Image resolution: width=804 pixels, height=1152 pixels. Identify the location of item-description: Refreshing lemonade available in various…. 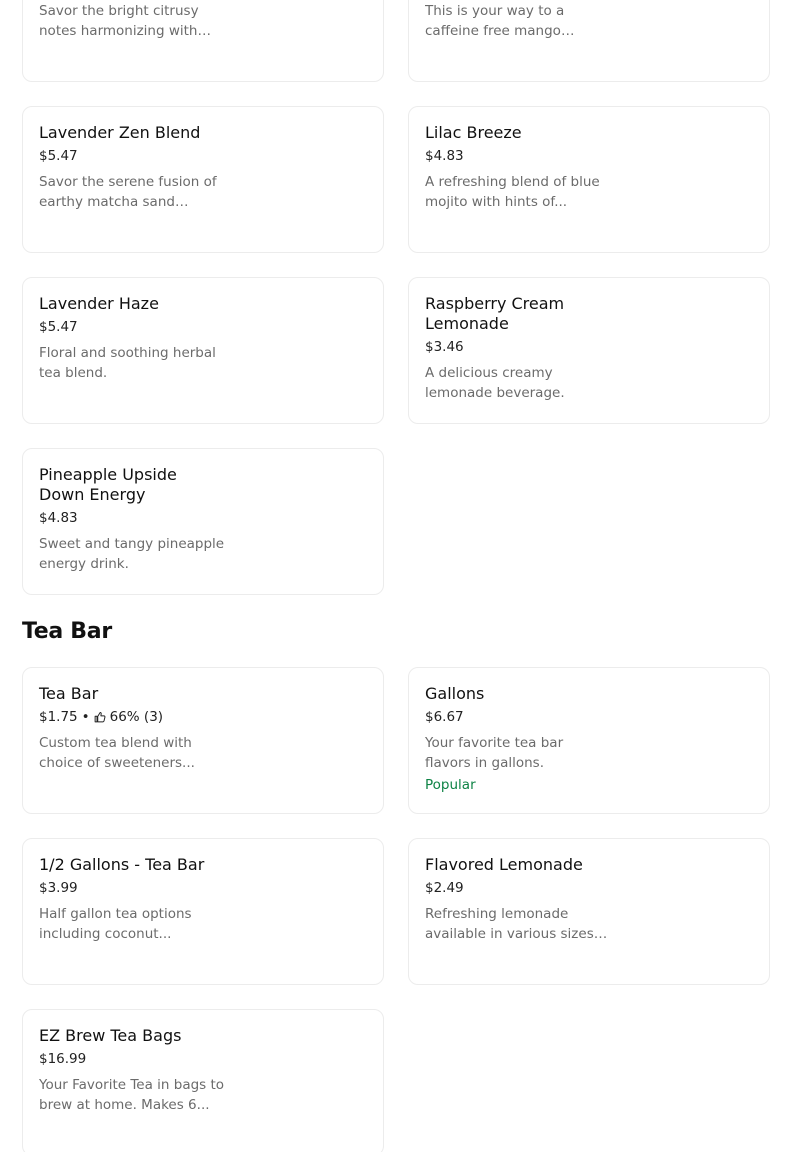
(509, 924).